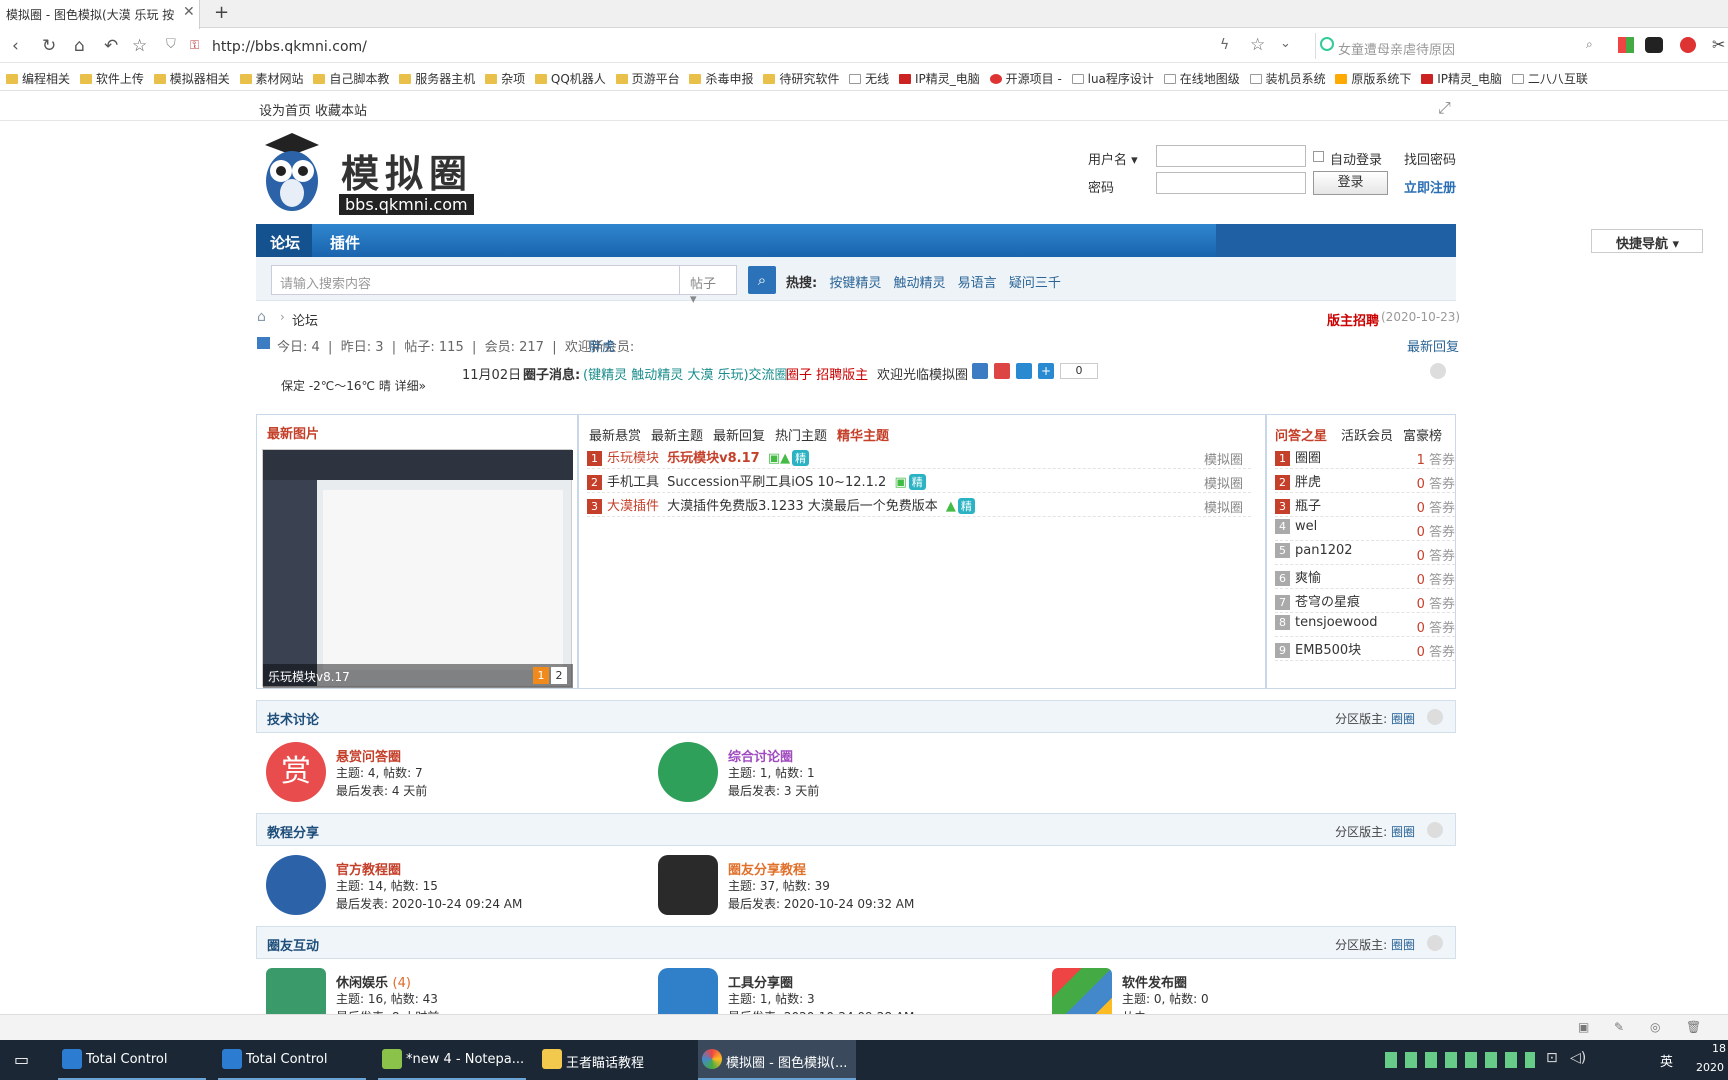 Image resolution: width=1728 pixels, height=1080 pixels. Describe the element at coordinates (1373, 78) in the screenshot. I see `bookmark: 原版系统下` at that location.